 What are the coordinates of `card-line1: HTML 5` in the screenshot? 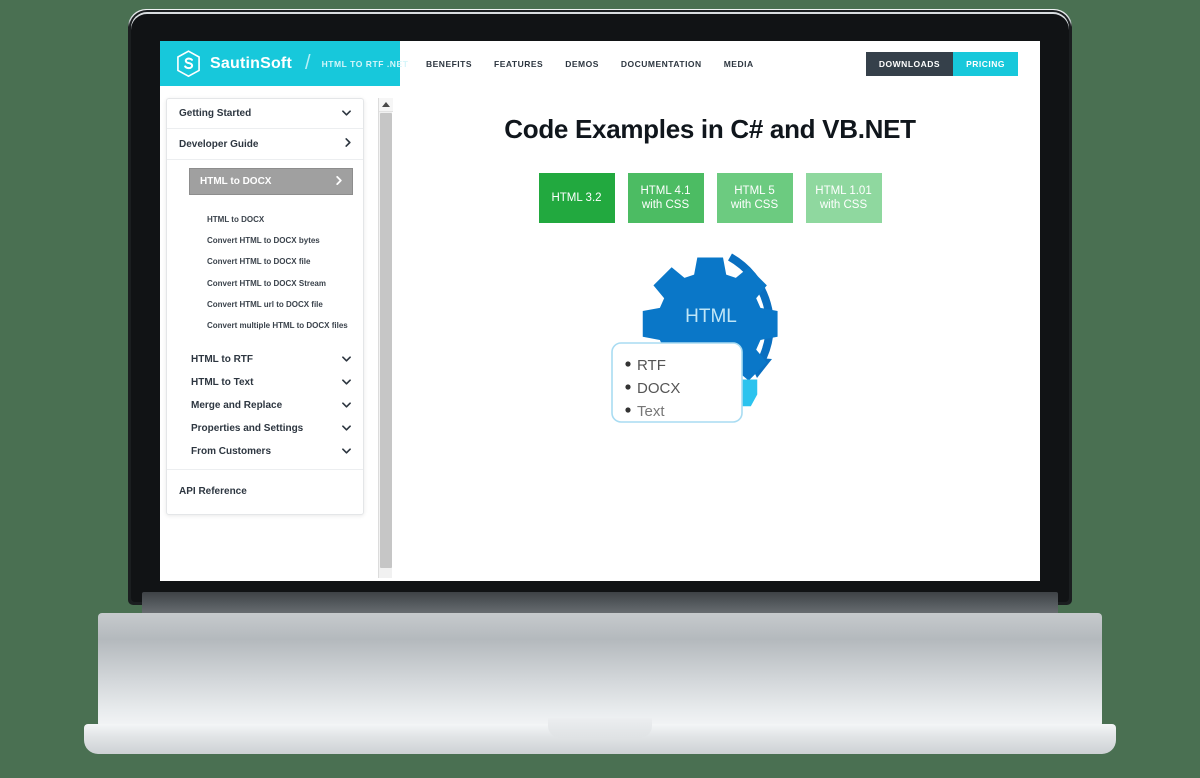 It's located at (754, 190).